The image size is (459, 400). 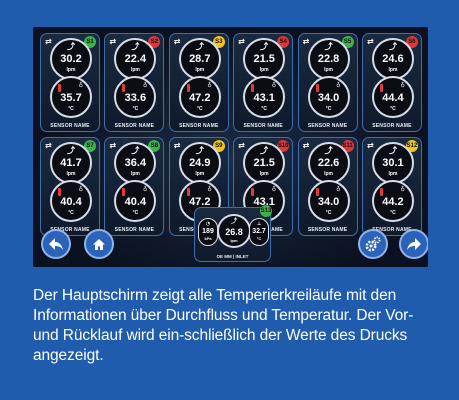 What do you see at coordinates (208, 224) in the screenshot?
I see `pressure-icon: ◔` at bounding box center [208, 224].